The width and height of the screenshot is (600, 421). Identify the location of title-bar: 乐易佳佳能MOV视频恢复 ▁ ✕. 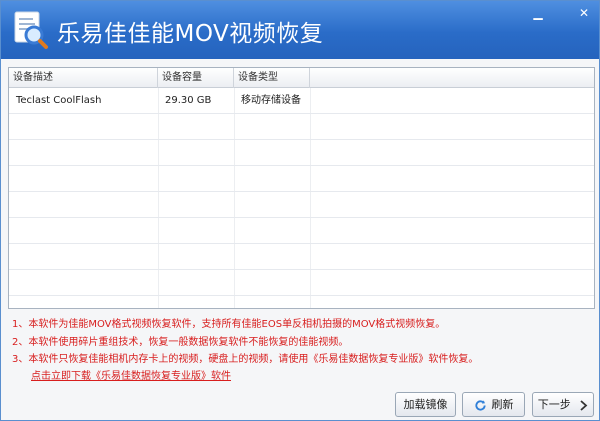
(300, 30).